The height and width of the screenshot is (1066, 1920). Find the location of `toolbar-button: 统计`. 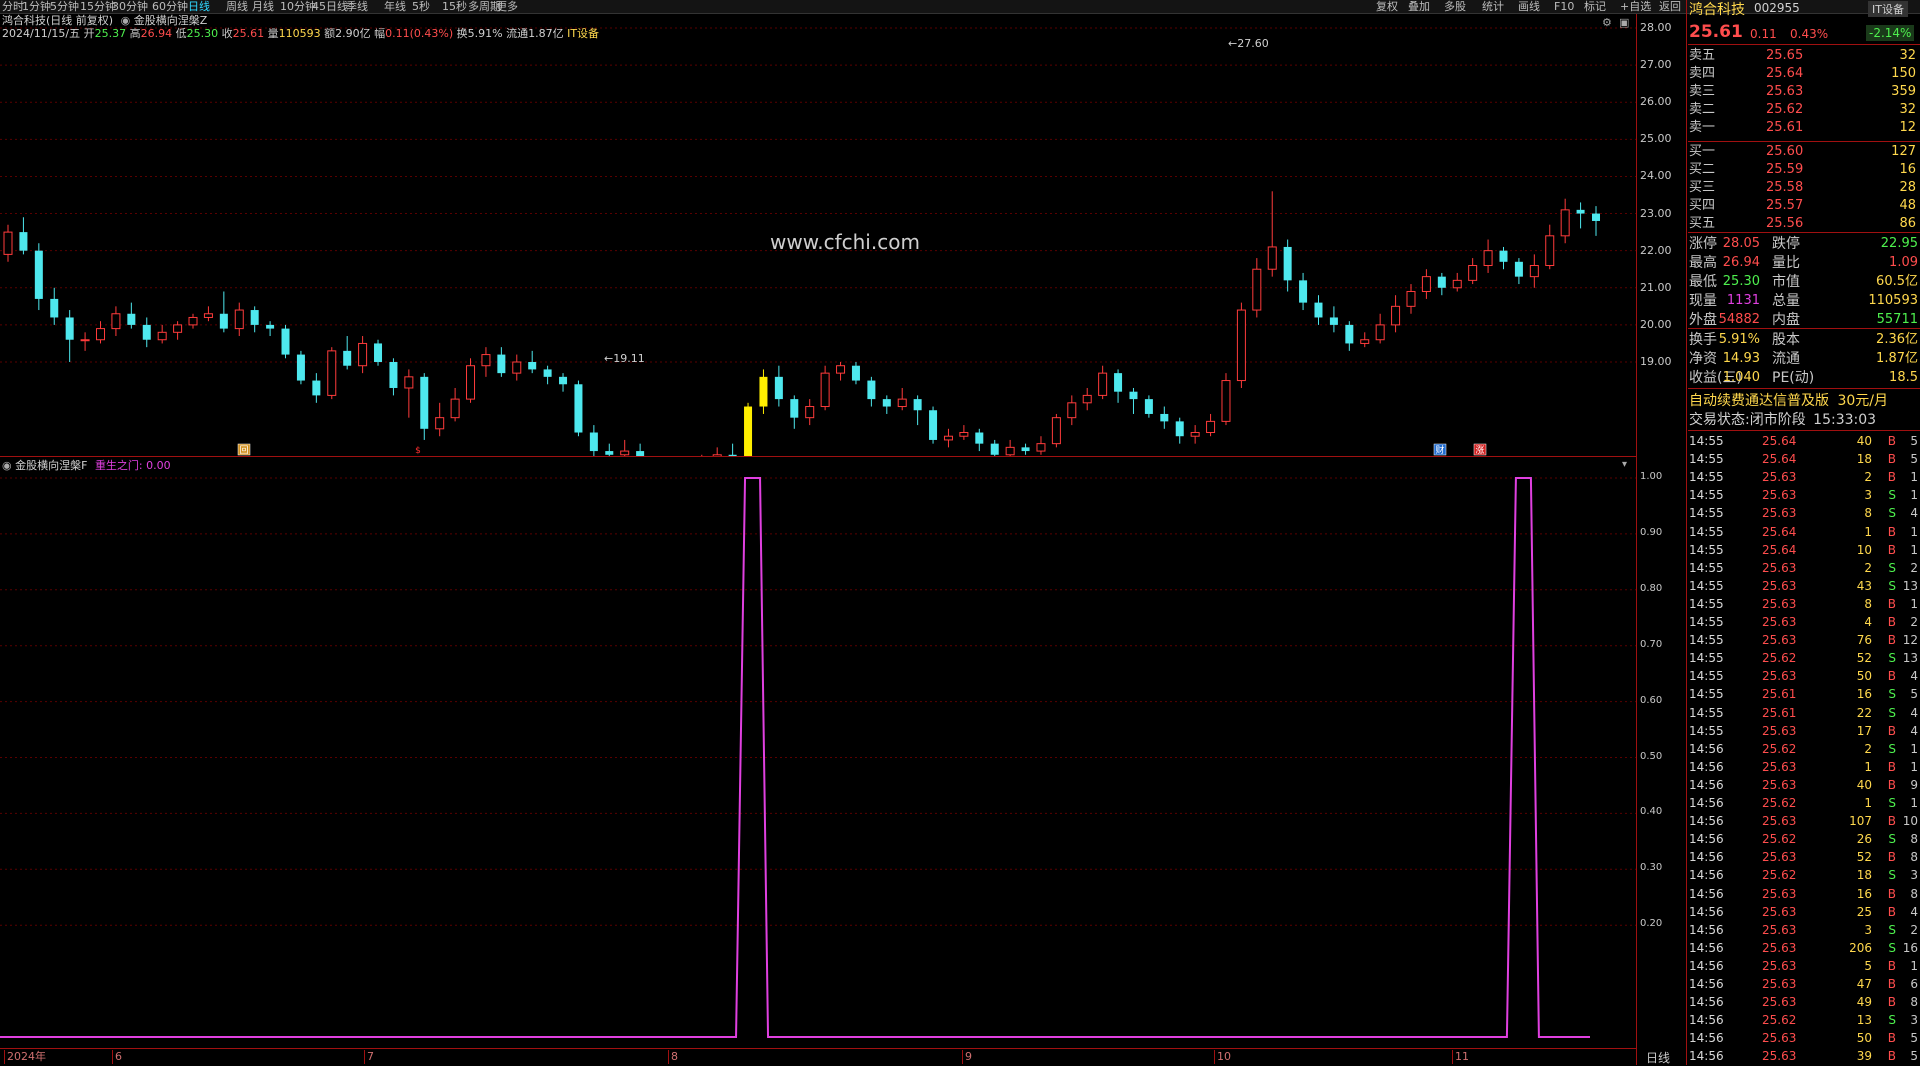

toolbar-button: 统计 is located at coordinates (1493, 6).